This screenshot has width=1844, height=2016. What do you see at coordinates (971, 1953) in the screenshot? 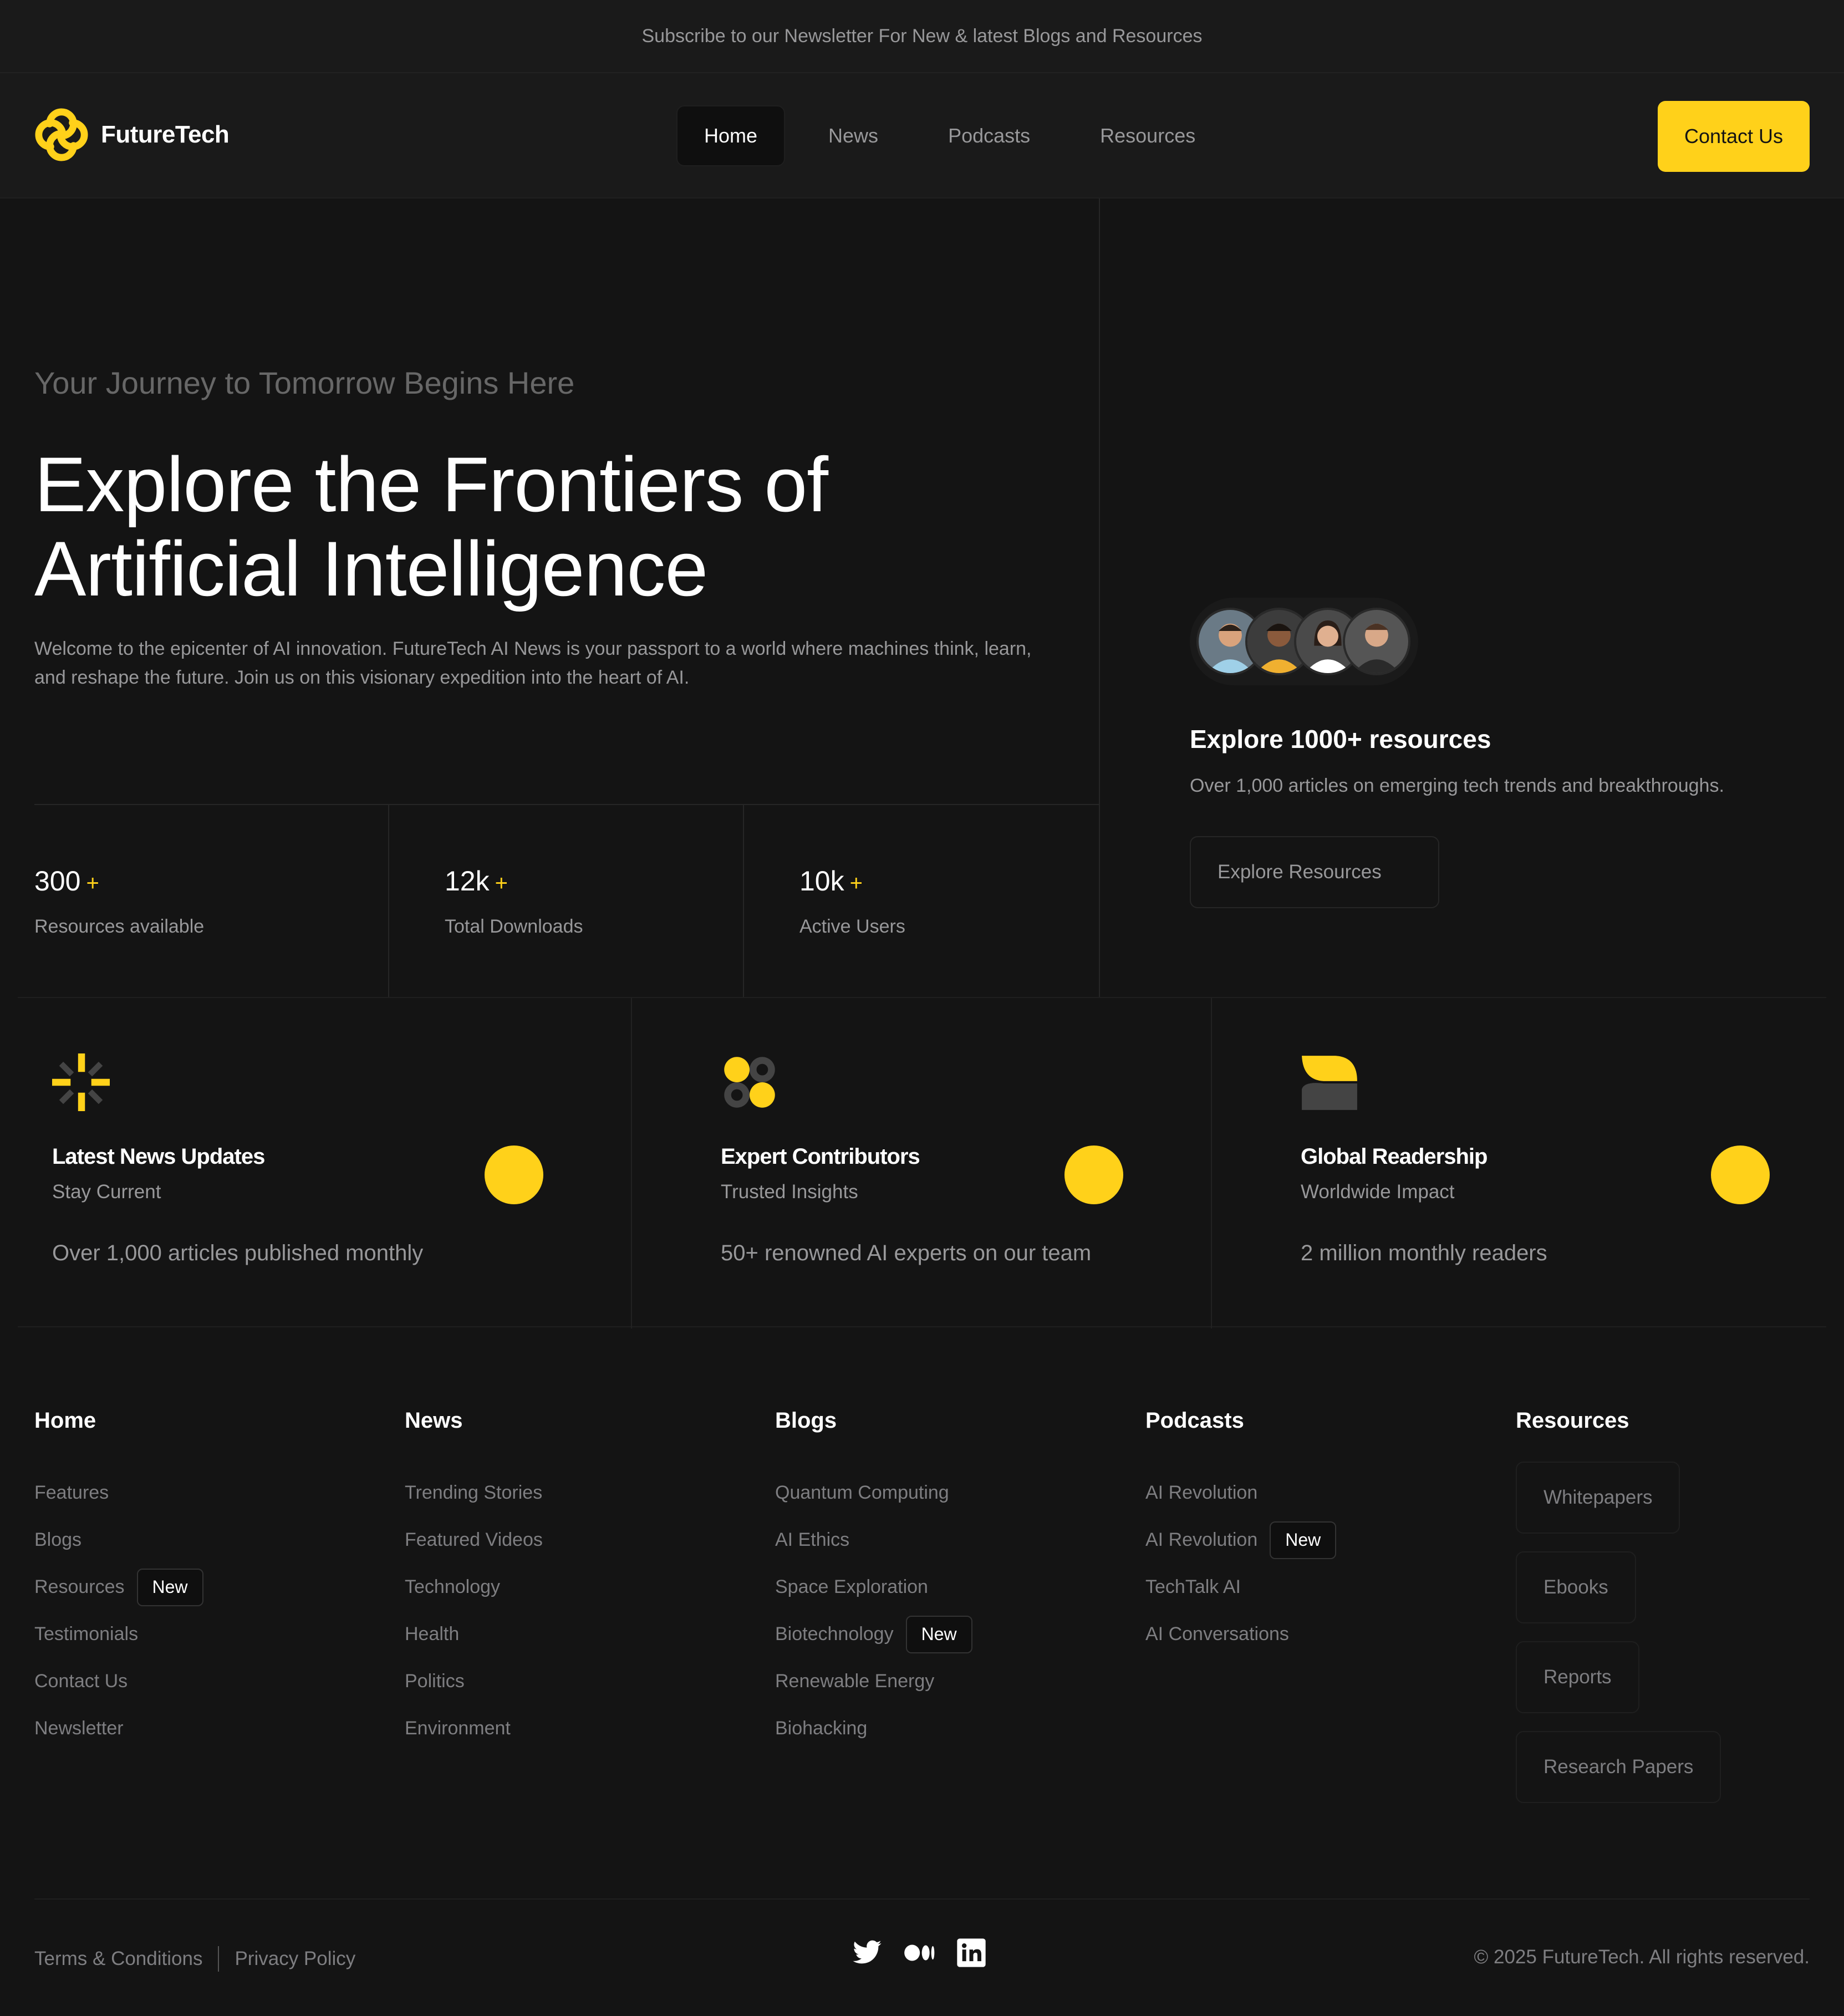
I see `linkedin-icon` at bounding box center [971, 1953].